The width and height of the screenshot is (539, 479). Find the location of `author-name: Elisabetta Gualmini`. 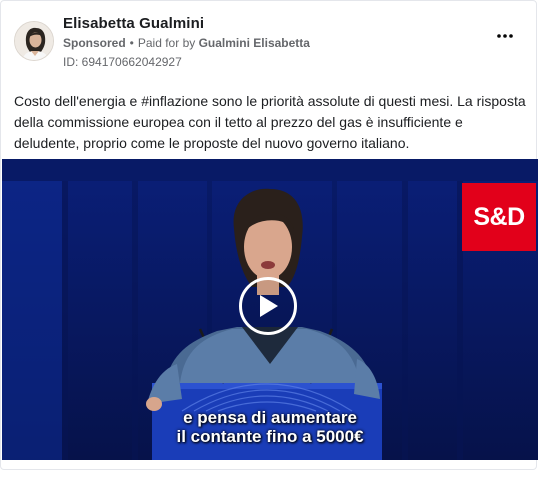

author-name: Elisabetta Gualmini is located at coordinates (133, 23).